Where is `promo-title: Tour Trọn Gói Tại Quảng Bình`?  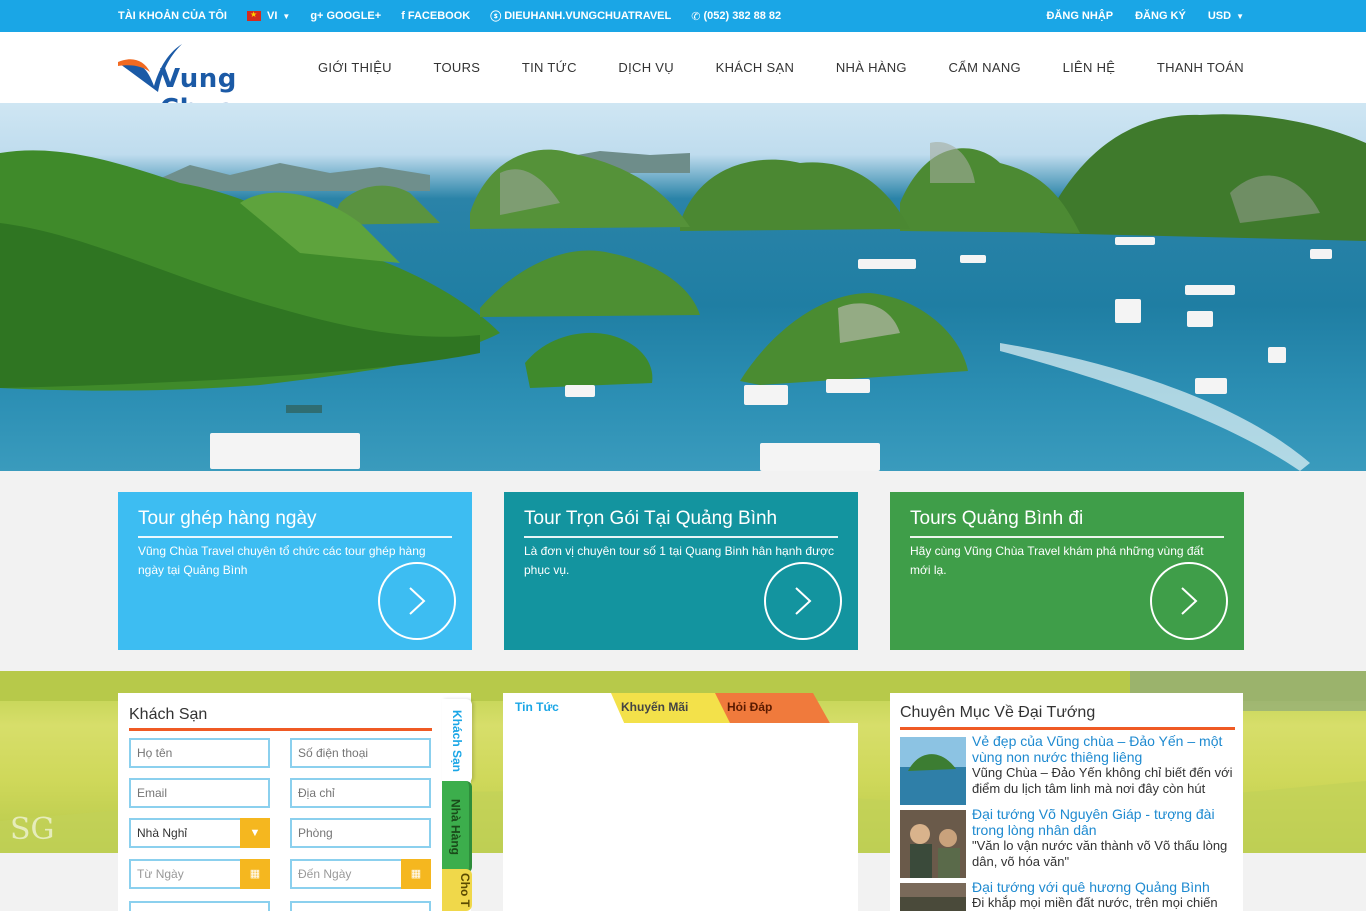
promo-title: Tour Trọn Gói Tại Quảng Bình is located at coordinates (681, 523).